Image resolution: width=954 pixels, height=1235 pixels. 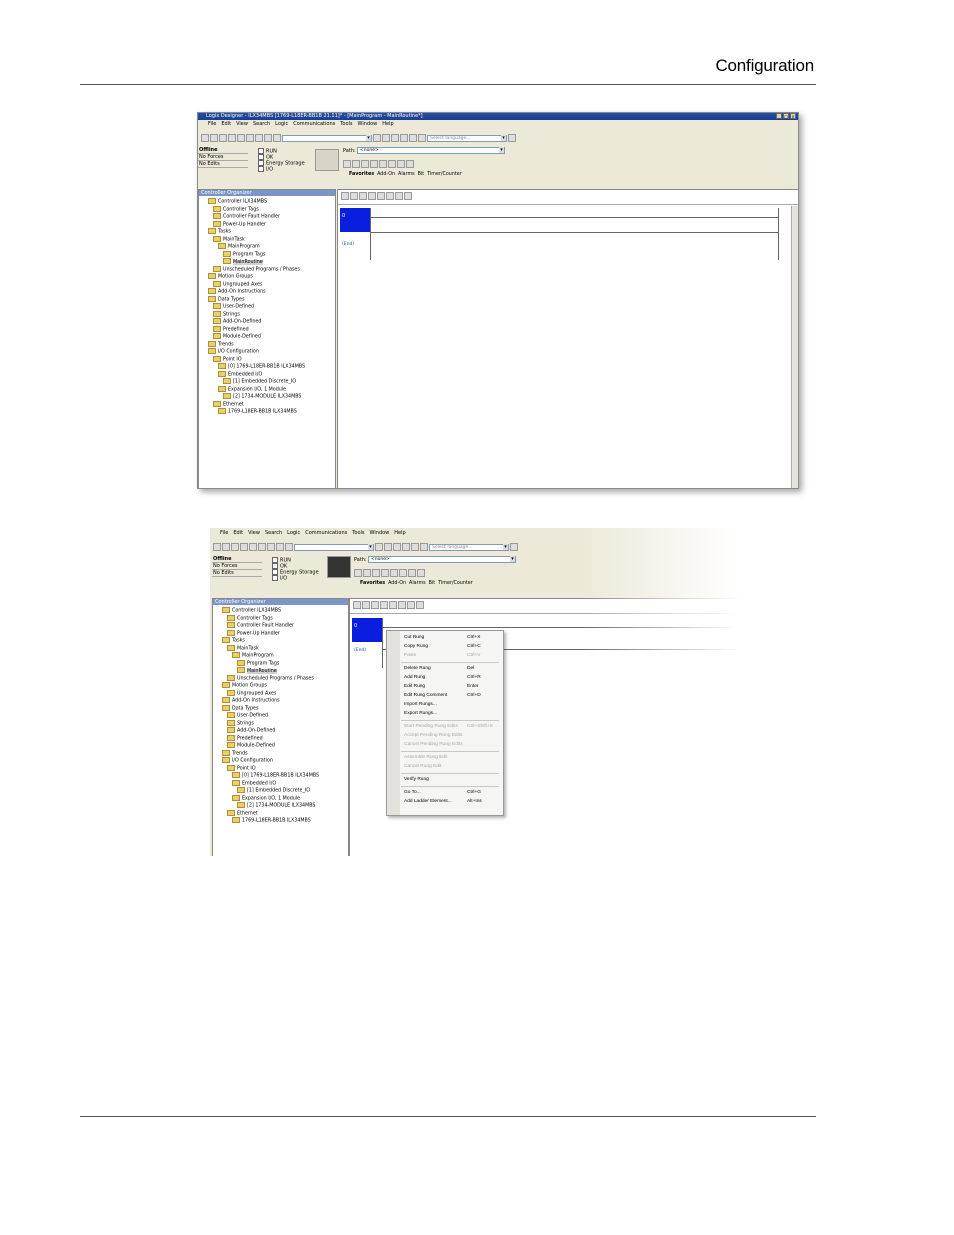 I want to click on menu-tools: Tools, so click(x=358, y=533).